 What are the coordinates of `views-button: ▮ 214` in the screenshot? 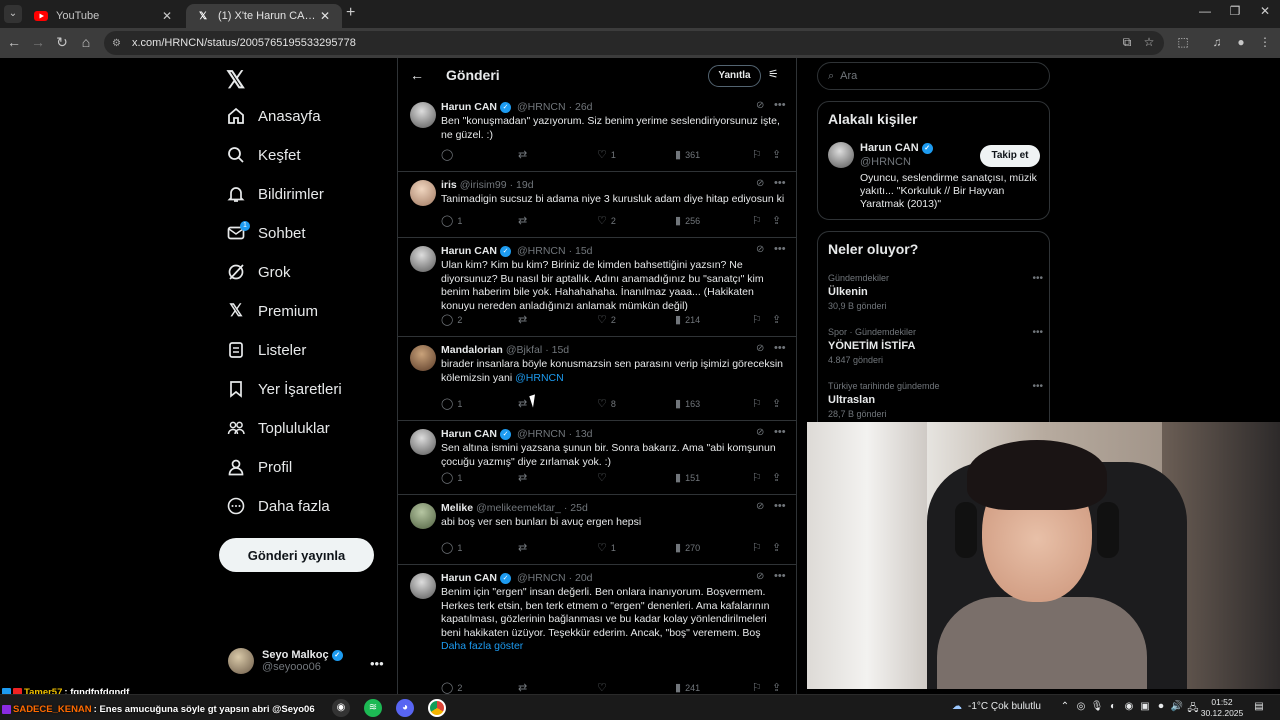 It's located at (687, 319).